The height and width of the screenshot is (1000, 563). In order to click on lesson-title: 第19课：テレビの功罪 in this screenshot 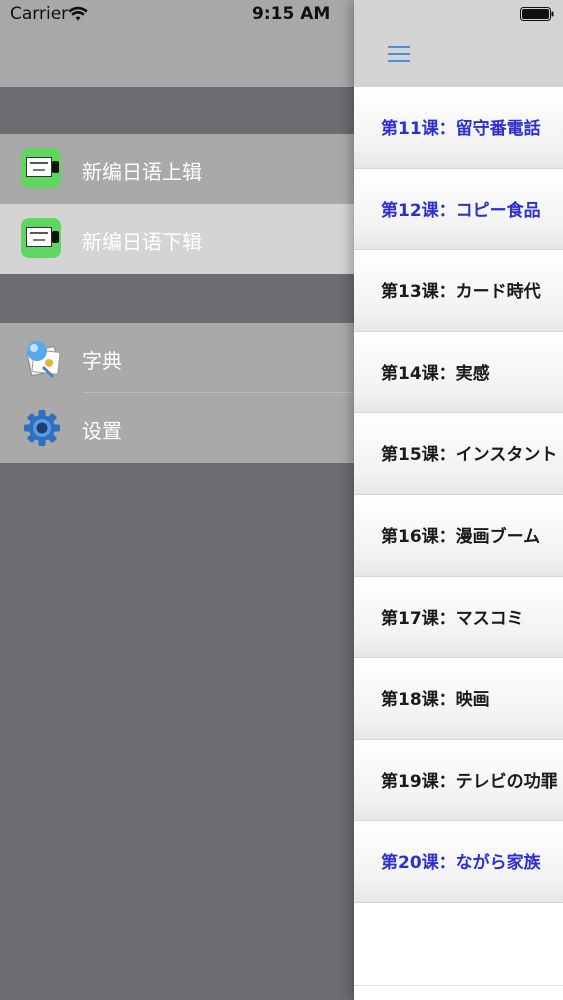, I will do `click(469, 781)`.